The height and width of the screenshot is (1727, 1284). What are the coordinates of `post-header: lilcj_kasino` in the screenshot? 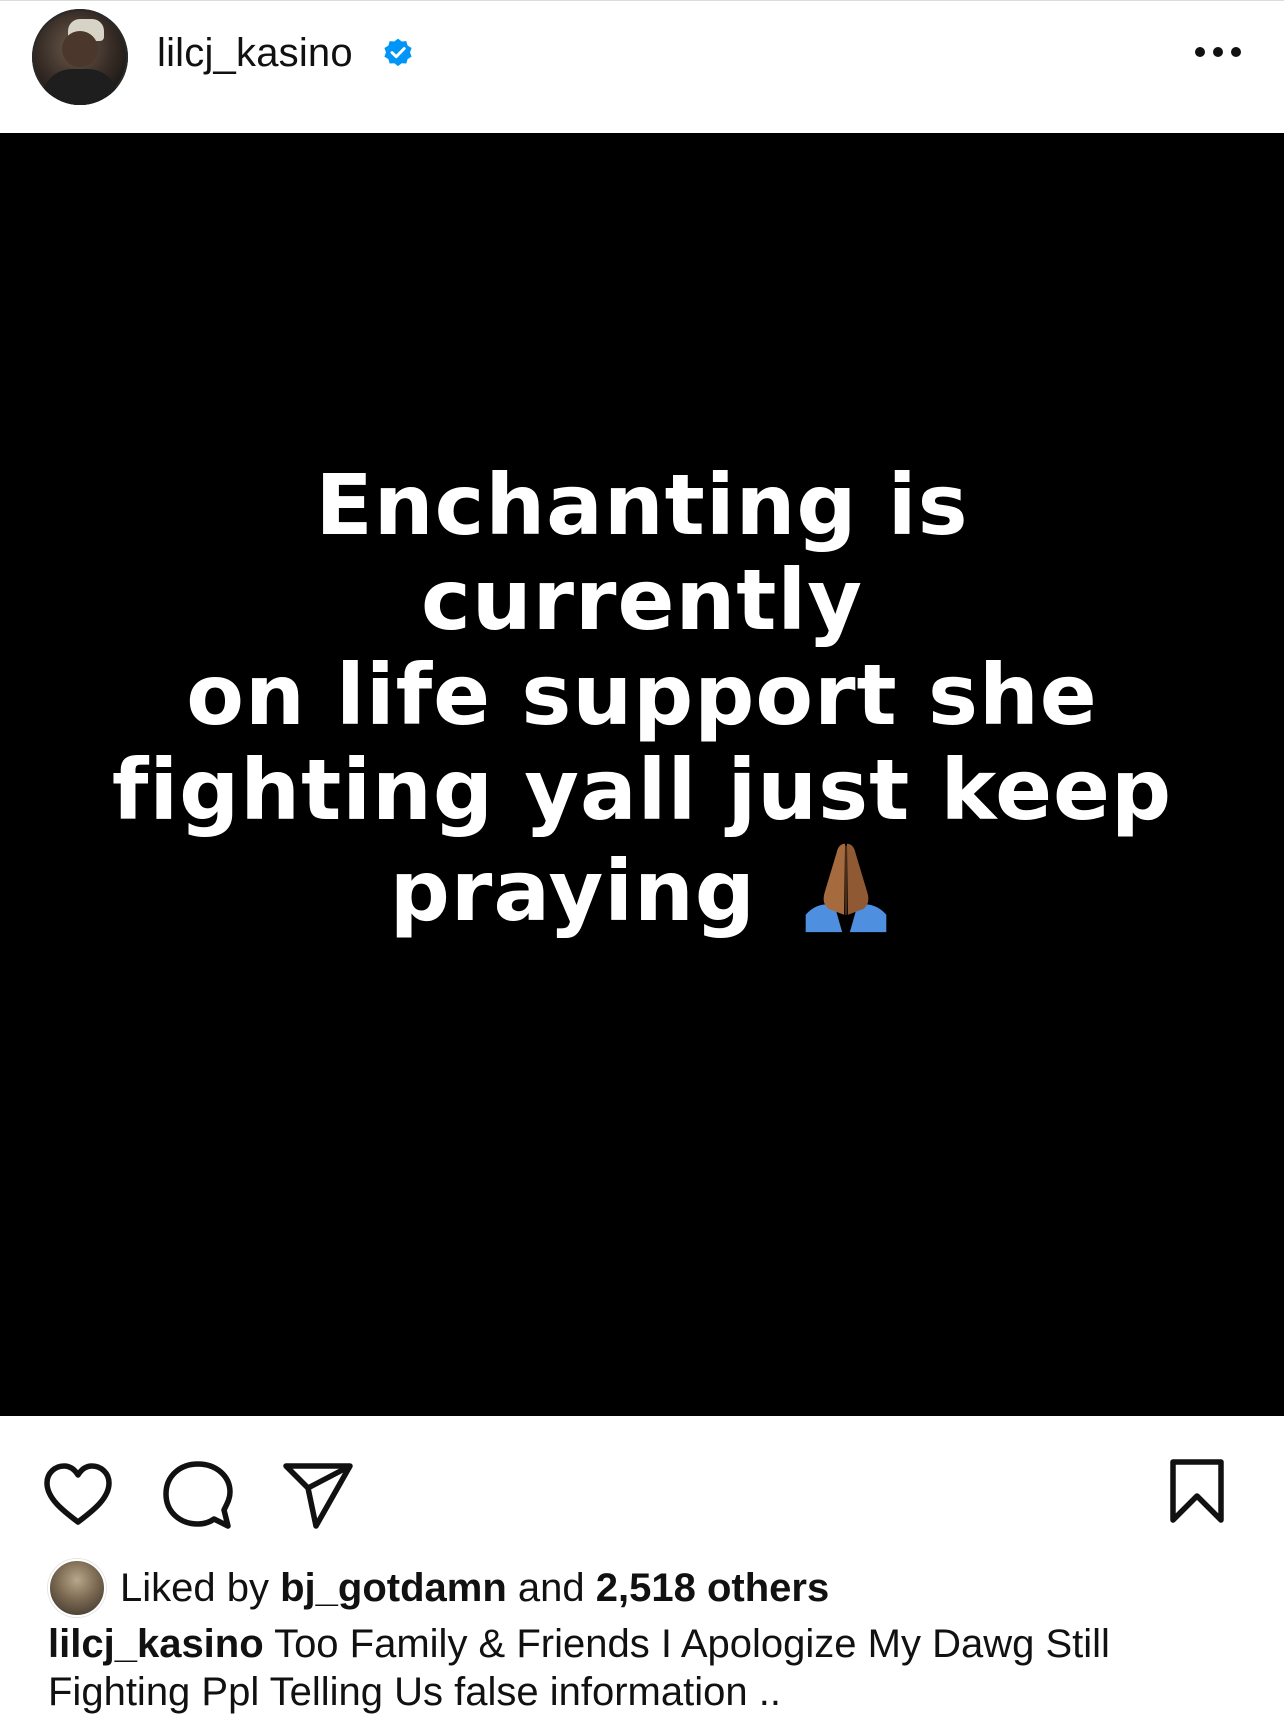 It's located at (642, 66).